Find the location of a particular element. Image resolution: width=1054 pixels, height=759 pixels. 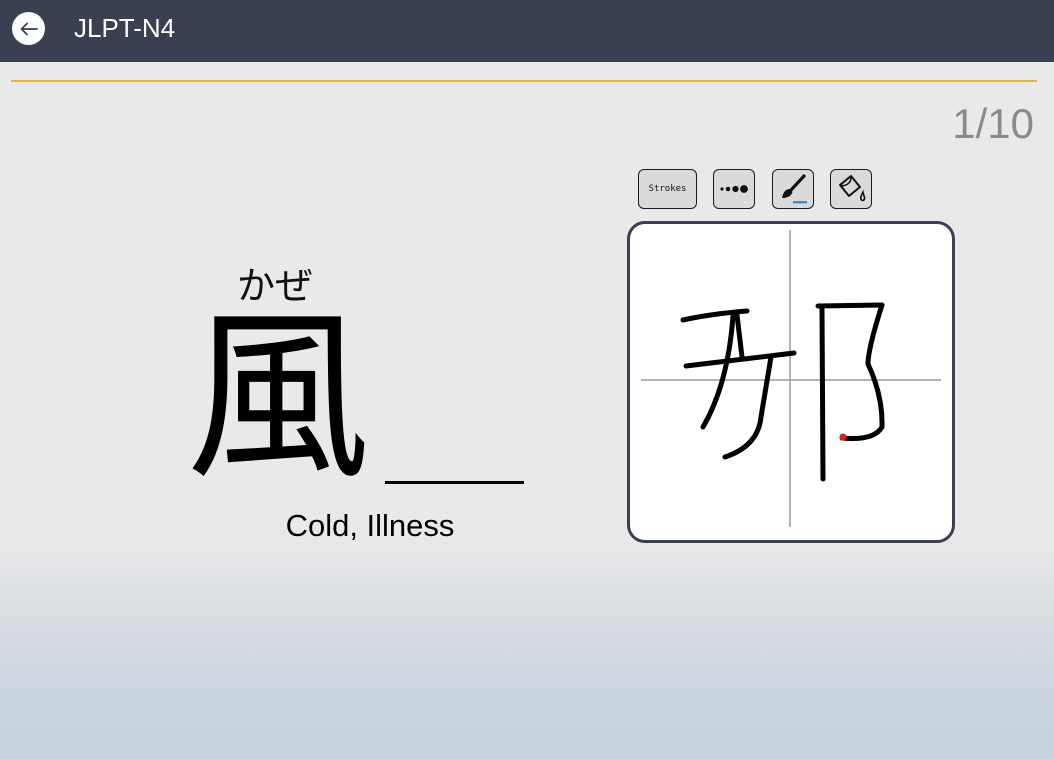

paint-bucket-icon is located at coordinates (852, 188).